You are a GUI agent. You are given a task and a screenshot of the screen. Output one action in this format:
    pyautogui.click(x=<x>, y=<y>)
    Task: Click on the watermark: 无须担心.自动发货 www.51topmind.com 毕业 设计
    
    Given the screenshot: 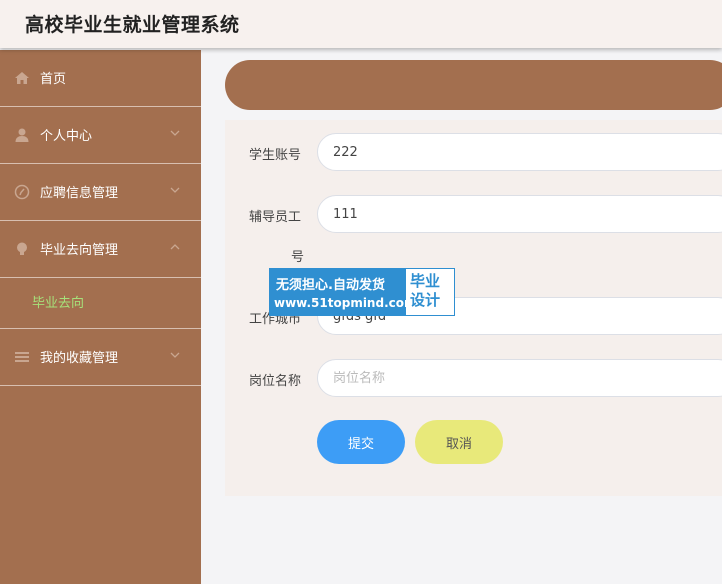 What is the action you would take?
    pyautogui.click(x=362, y=292)
    